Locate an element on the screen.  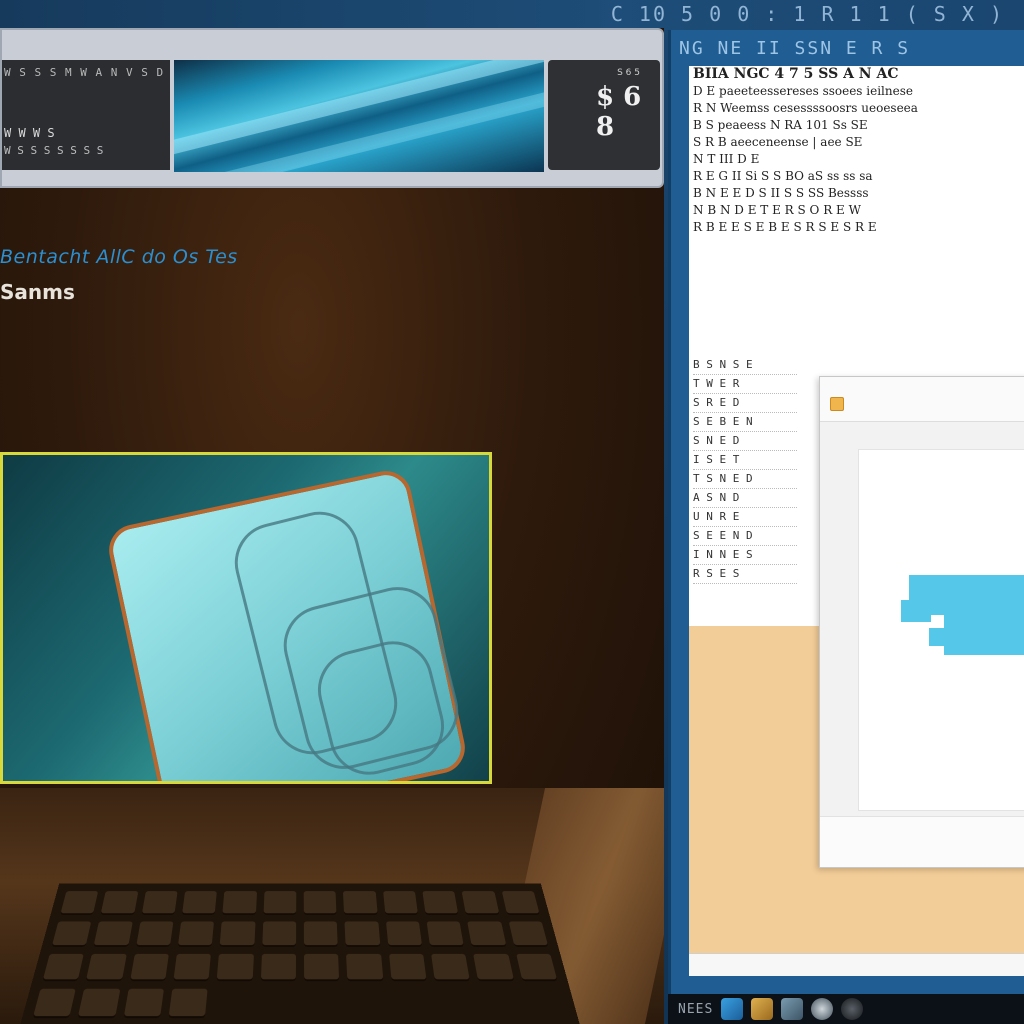
price-box: S 6 5 $ 6 8 is located at coordinates (604, 115).